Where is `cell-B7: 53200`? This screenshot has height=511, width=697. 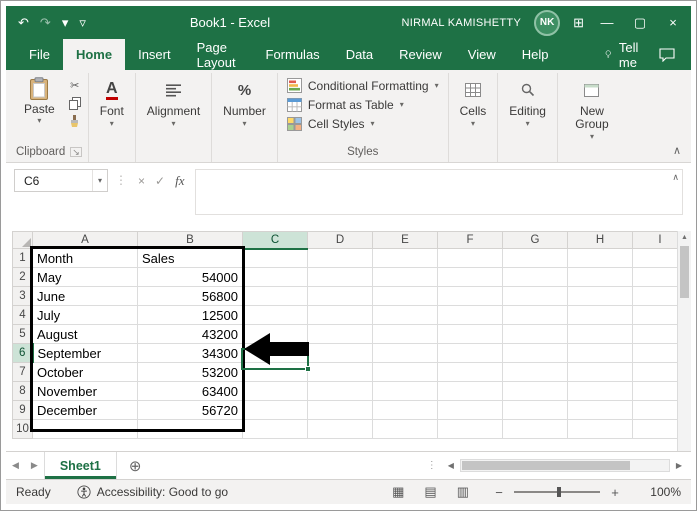
cell-B7: 53200 is located at coordinates (190, 372).